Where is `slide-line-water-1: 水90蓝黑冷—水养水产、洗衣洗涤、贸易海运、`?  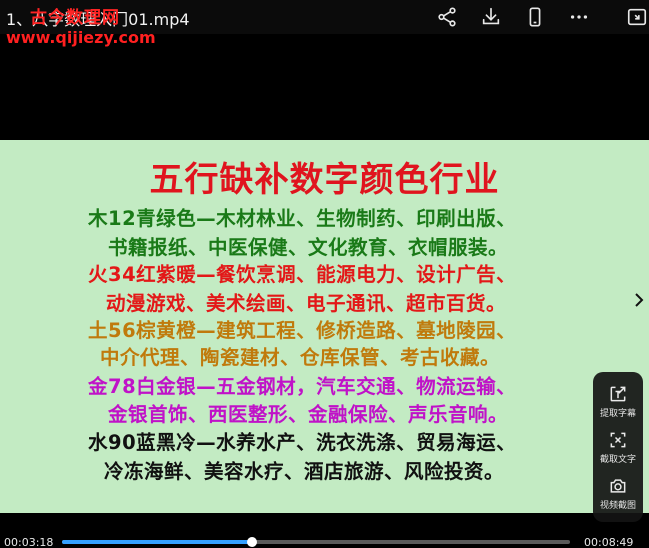 slide-line-water-1: 水90蓝黑冷—水养水产、洗衣洗涤、贸易海运、 is located at coordinates (302, 442).